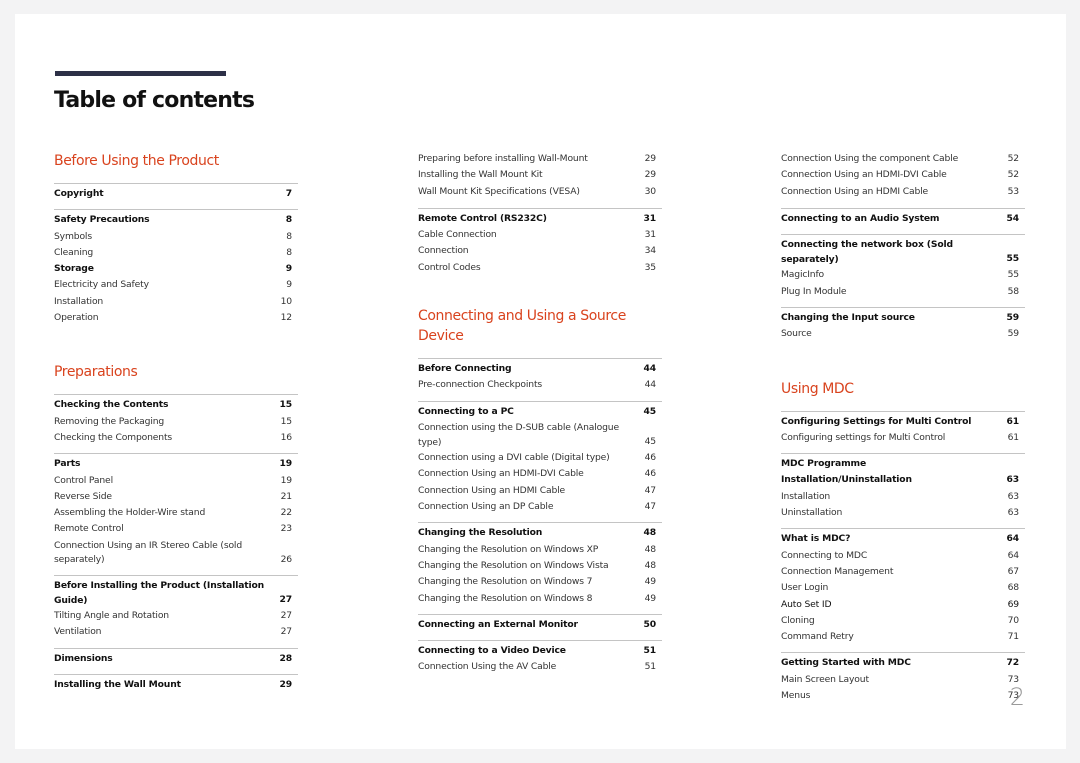 Image resolution: width=1080 pixels, height=763 pixels. Describe the element at coordinates (288, 269) in the screenshot. I see `toc-entry-page: 9` at that location.